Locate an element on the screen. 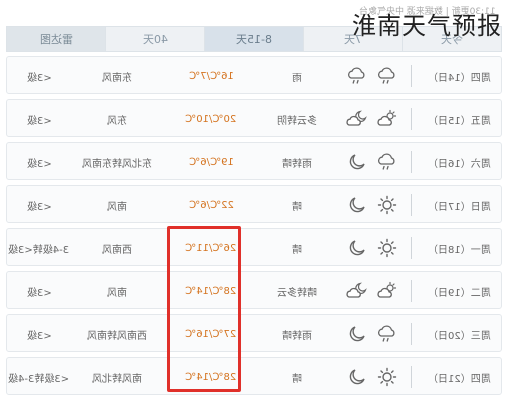 The image size is (508, 400). forecast-row: 周四（14日） 雨 16℃/7℃ 东南风 <3级 is located at coordinates (254, 75).